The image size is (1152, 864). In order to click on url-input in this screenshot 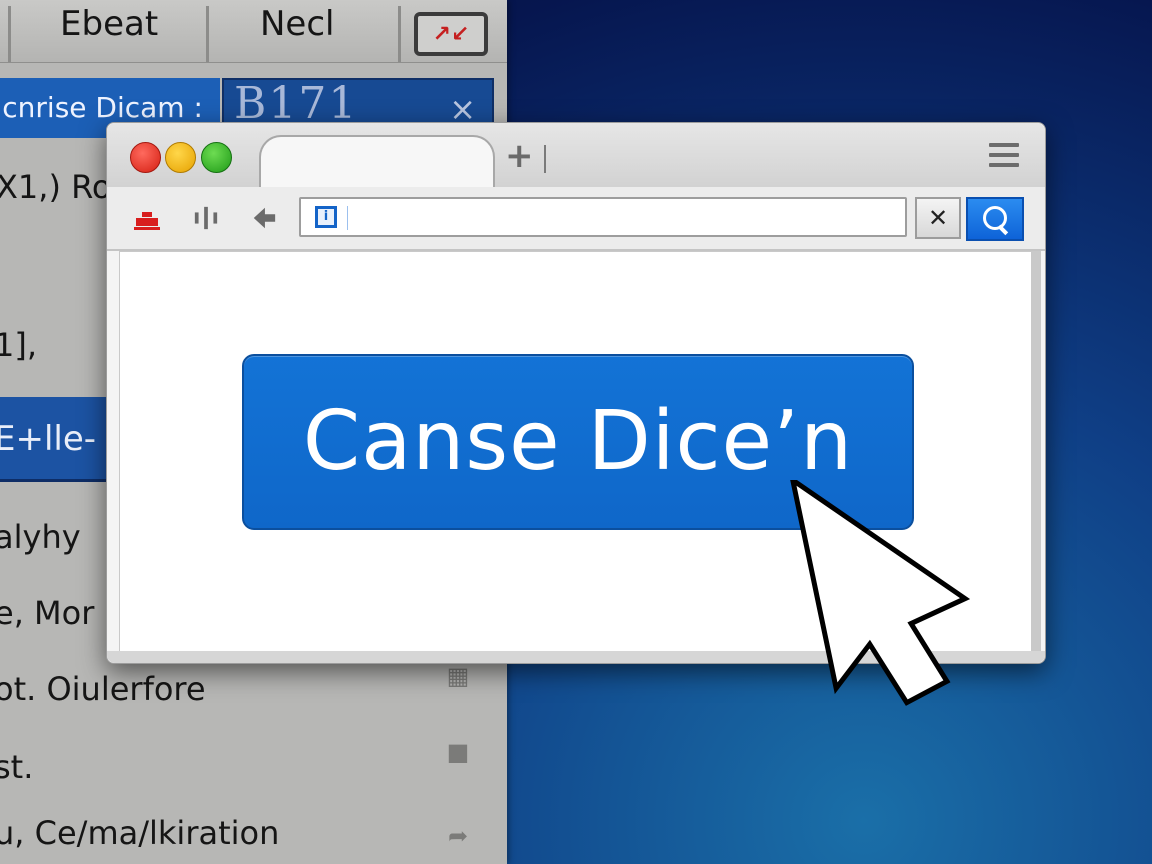, I will do `click(627, 218)`.